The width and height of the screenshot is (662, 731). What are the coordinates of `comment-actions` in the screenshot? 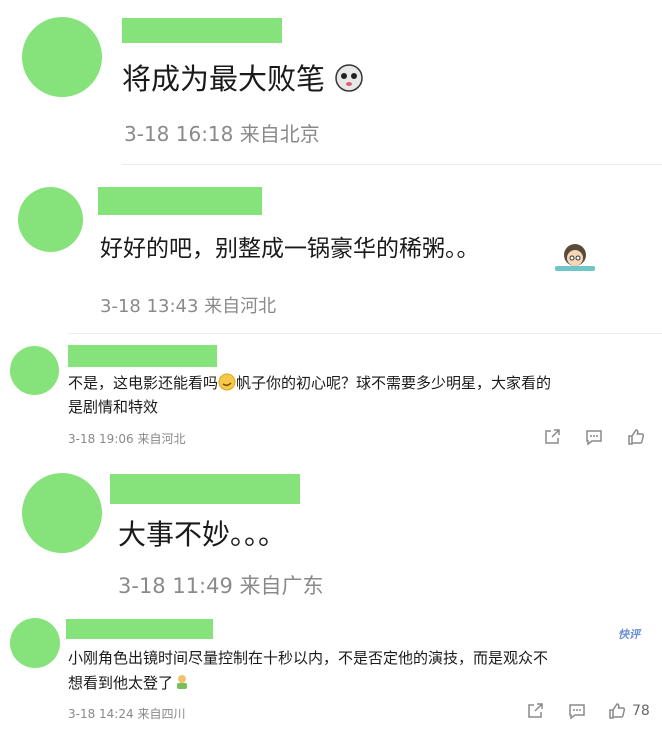 It's located at (594, 437).